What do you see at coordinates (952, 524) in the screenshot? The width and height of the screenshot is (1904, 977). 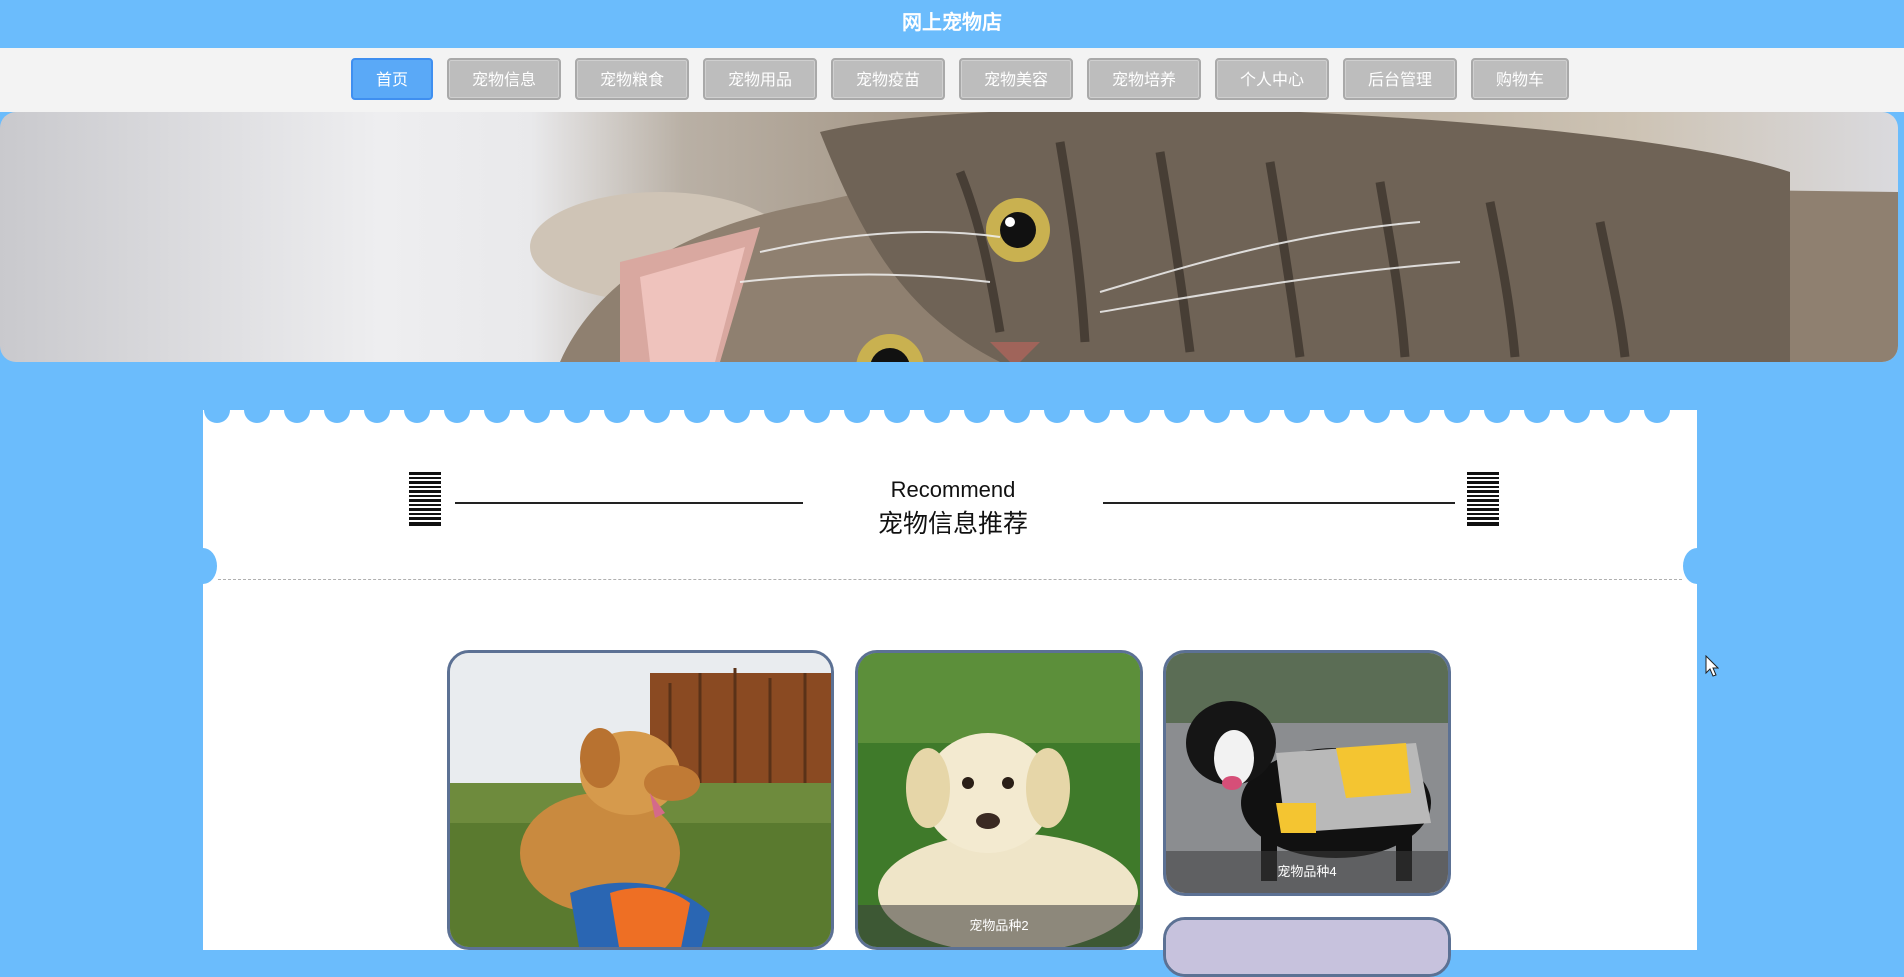 I see `section-title-cn: 宠物信息推荐` at bounding box center [952, 524].